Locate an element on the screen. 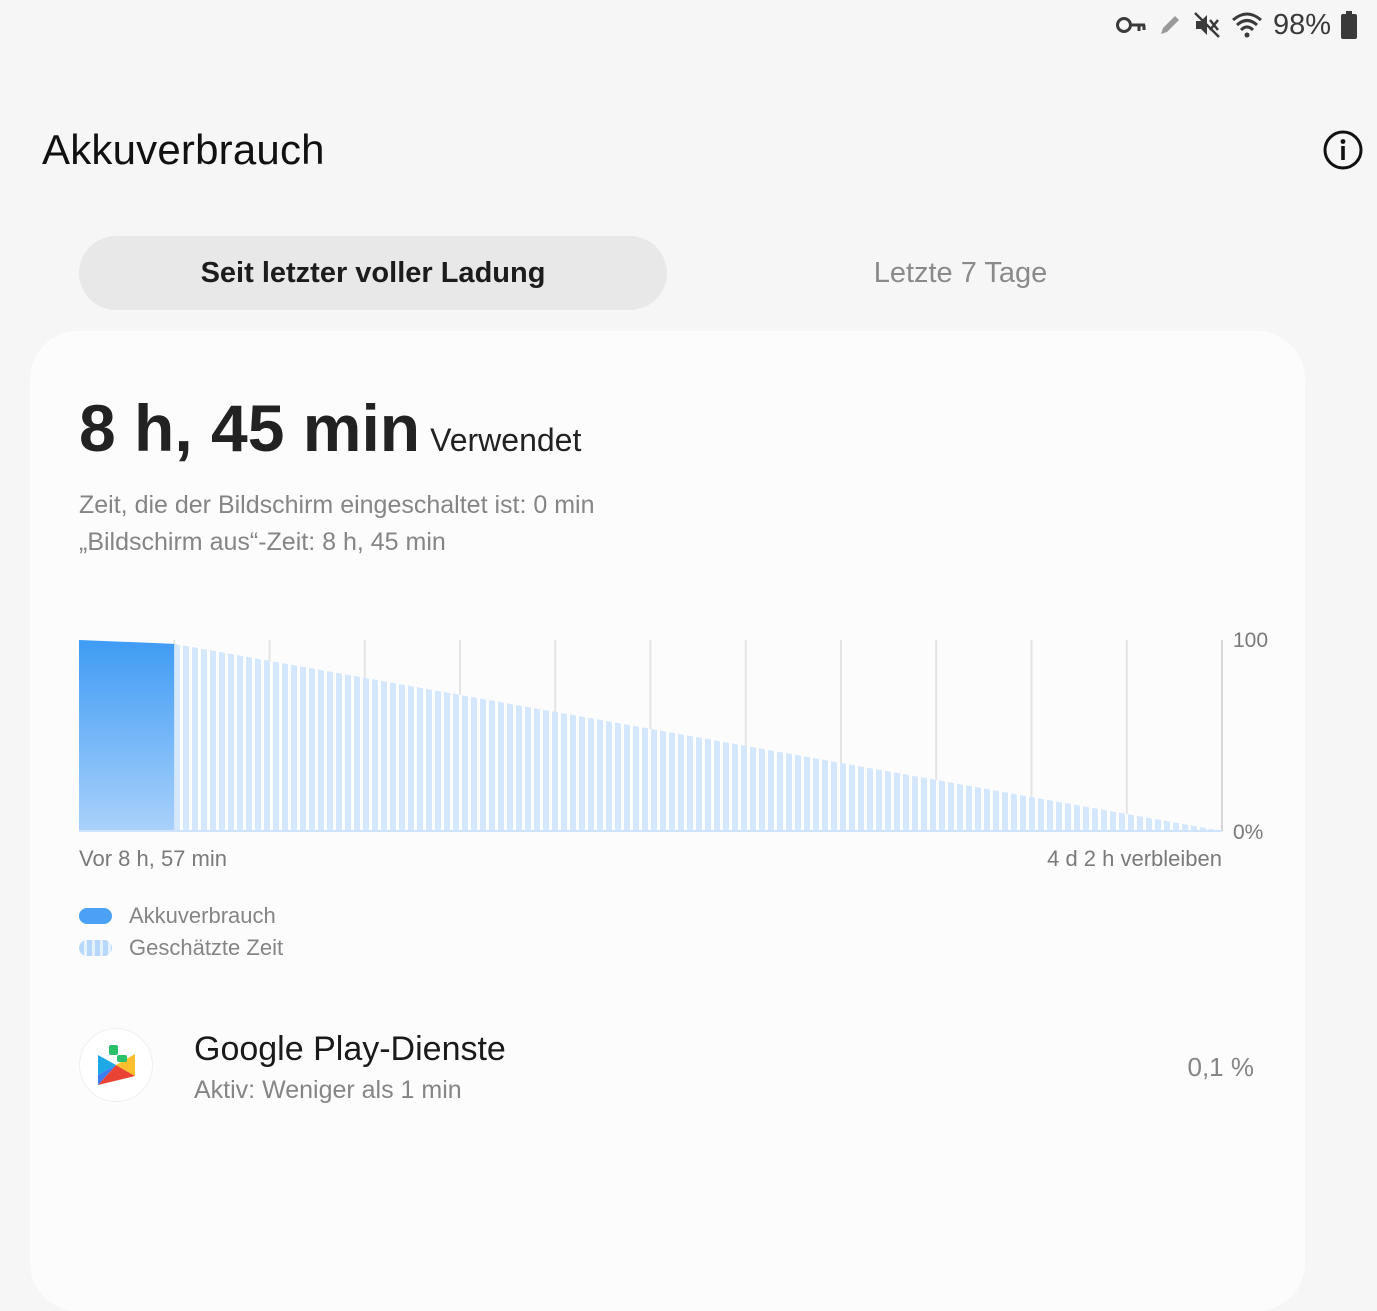 Image resolution: width=1377 pixels, height=1311 pixels. legend-item-estimated: Geschätzte Zeit is located at coordinates (181, 948).